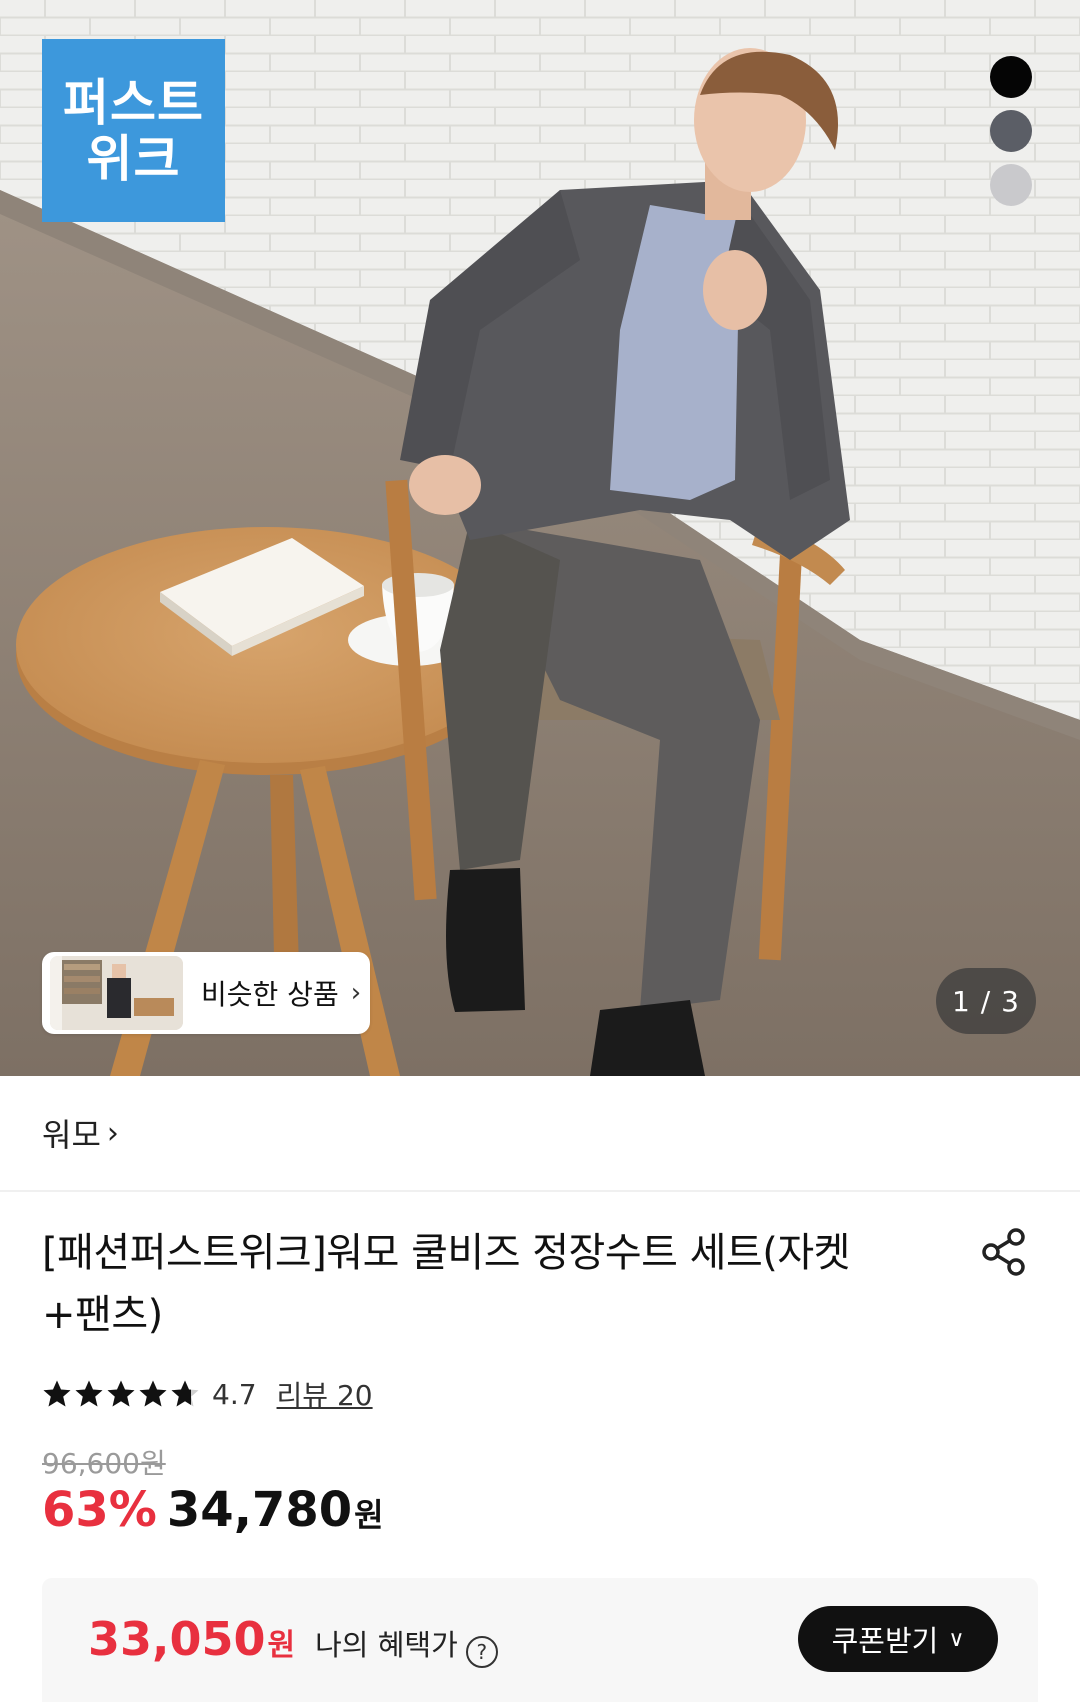  What do you see at coordinates (281, 1645) in the screenshot?
I see `benefit-currency: 원` at bounding box center [281, 1645].